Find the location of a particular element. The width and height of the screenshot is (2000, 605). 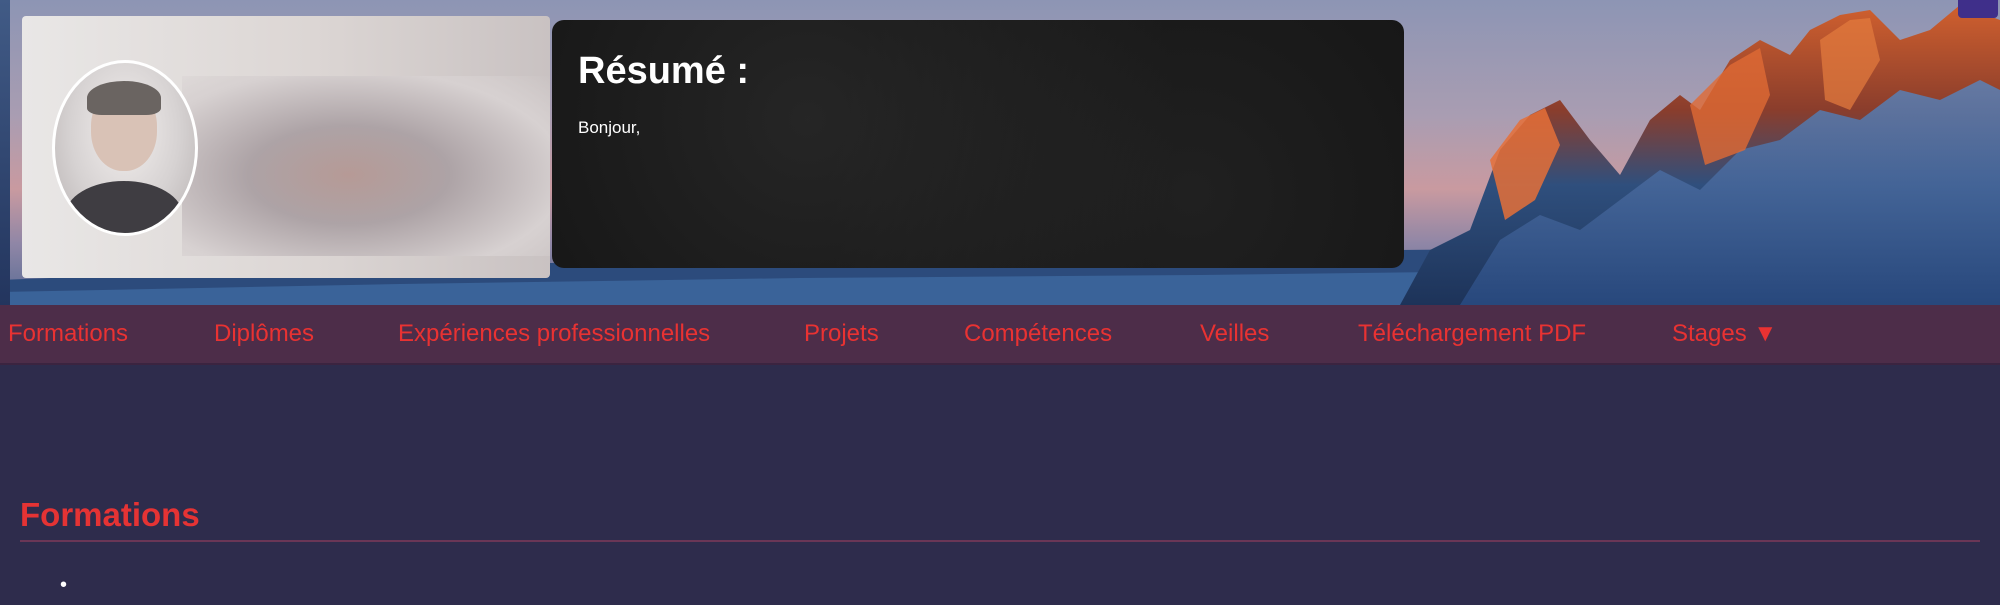

resume-line-1: Bonjour, is located at coordinates (609, 127).